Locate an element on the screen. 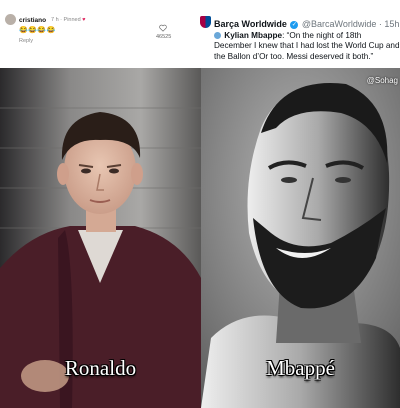 This screenshot has width=400, height=408. flag-icon is located at coordinates (217, 35).